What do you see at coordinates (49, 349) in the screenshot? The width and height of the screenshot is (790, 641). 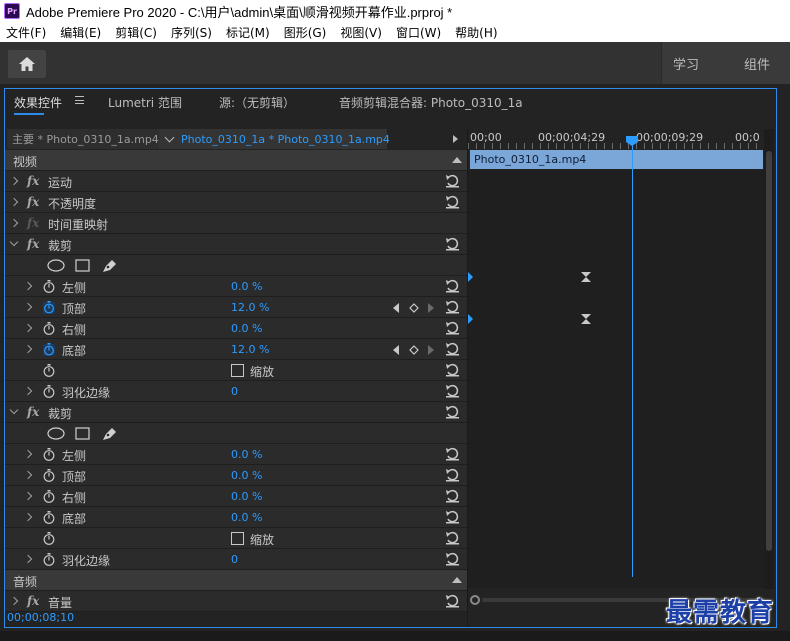 I see `stopwatch-active-icon` at bounding box center [49, 349].